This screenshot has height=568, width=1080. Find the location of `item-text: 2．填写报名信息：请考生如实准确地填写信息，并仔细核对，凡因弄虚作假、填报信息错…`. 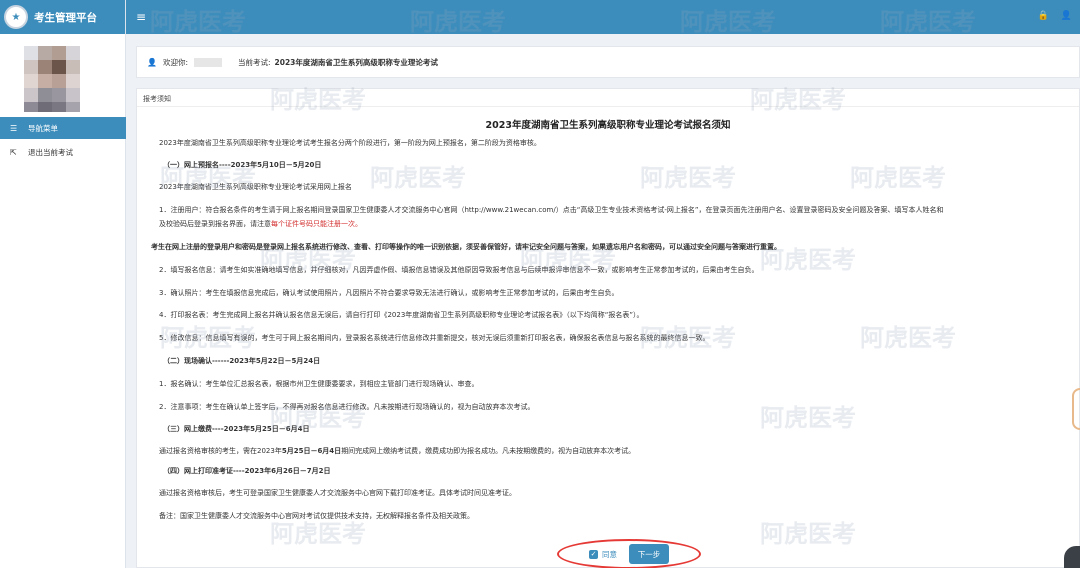

item-text: 2．填写报名信息：请考生如实准确地填写信息，并仔细核对，凡因弄虚作假、填报信息错… is located at coordinates (459, 270).